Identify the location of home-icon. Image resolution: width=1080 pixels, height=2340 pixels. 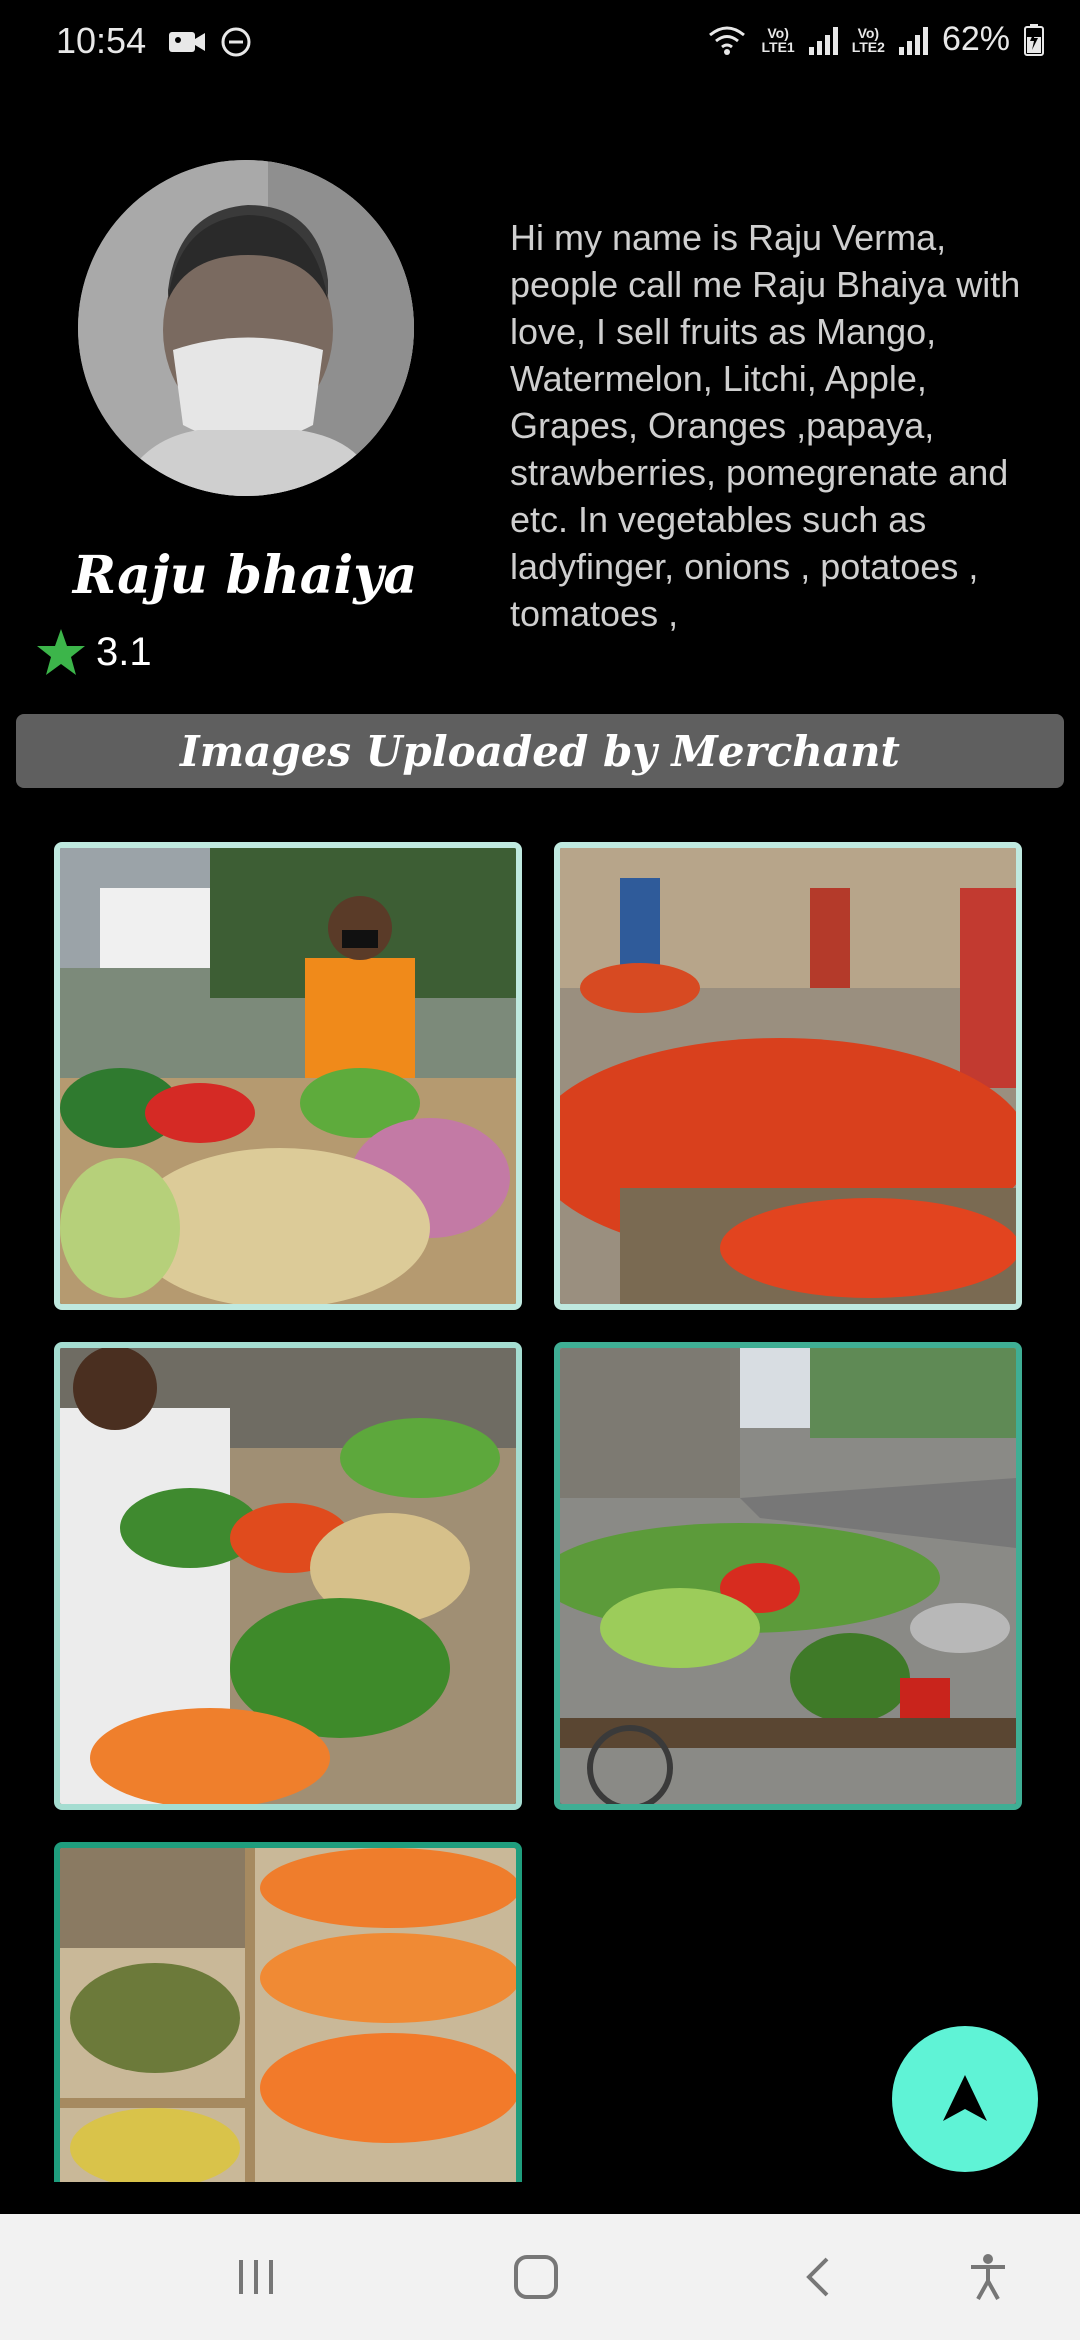
(536, 2277).